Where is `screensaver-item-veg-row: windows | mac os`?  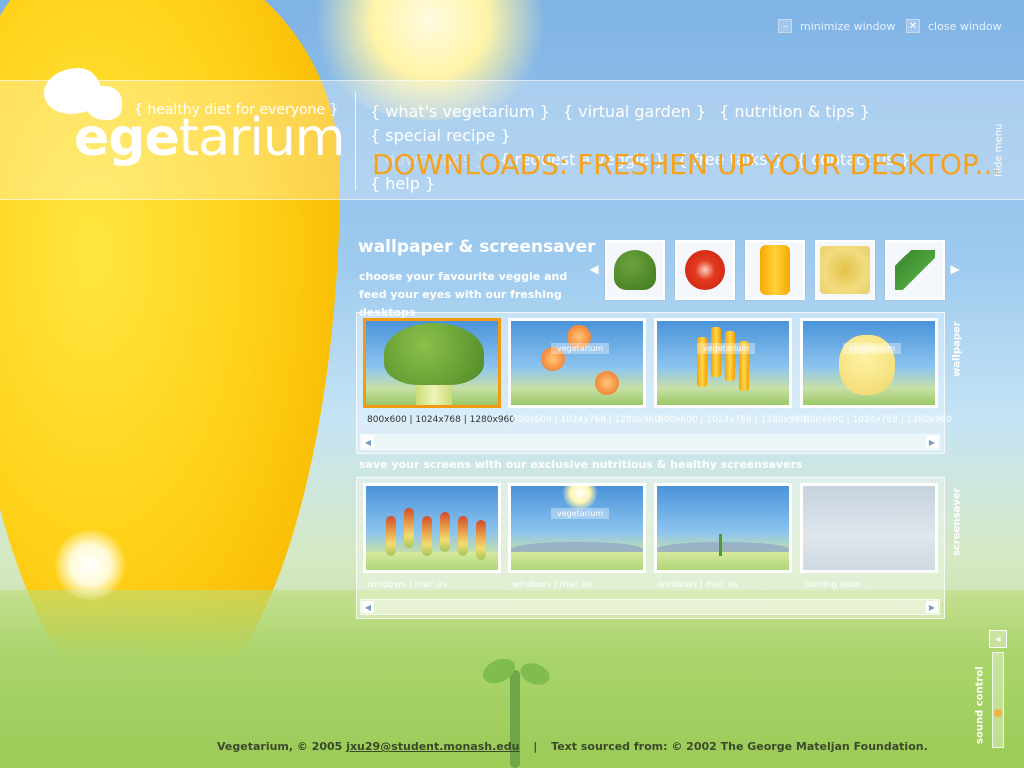
screensaver-item-veg-row: windows | mac os is located at coordinates (432, 539).